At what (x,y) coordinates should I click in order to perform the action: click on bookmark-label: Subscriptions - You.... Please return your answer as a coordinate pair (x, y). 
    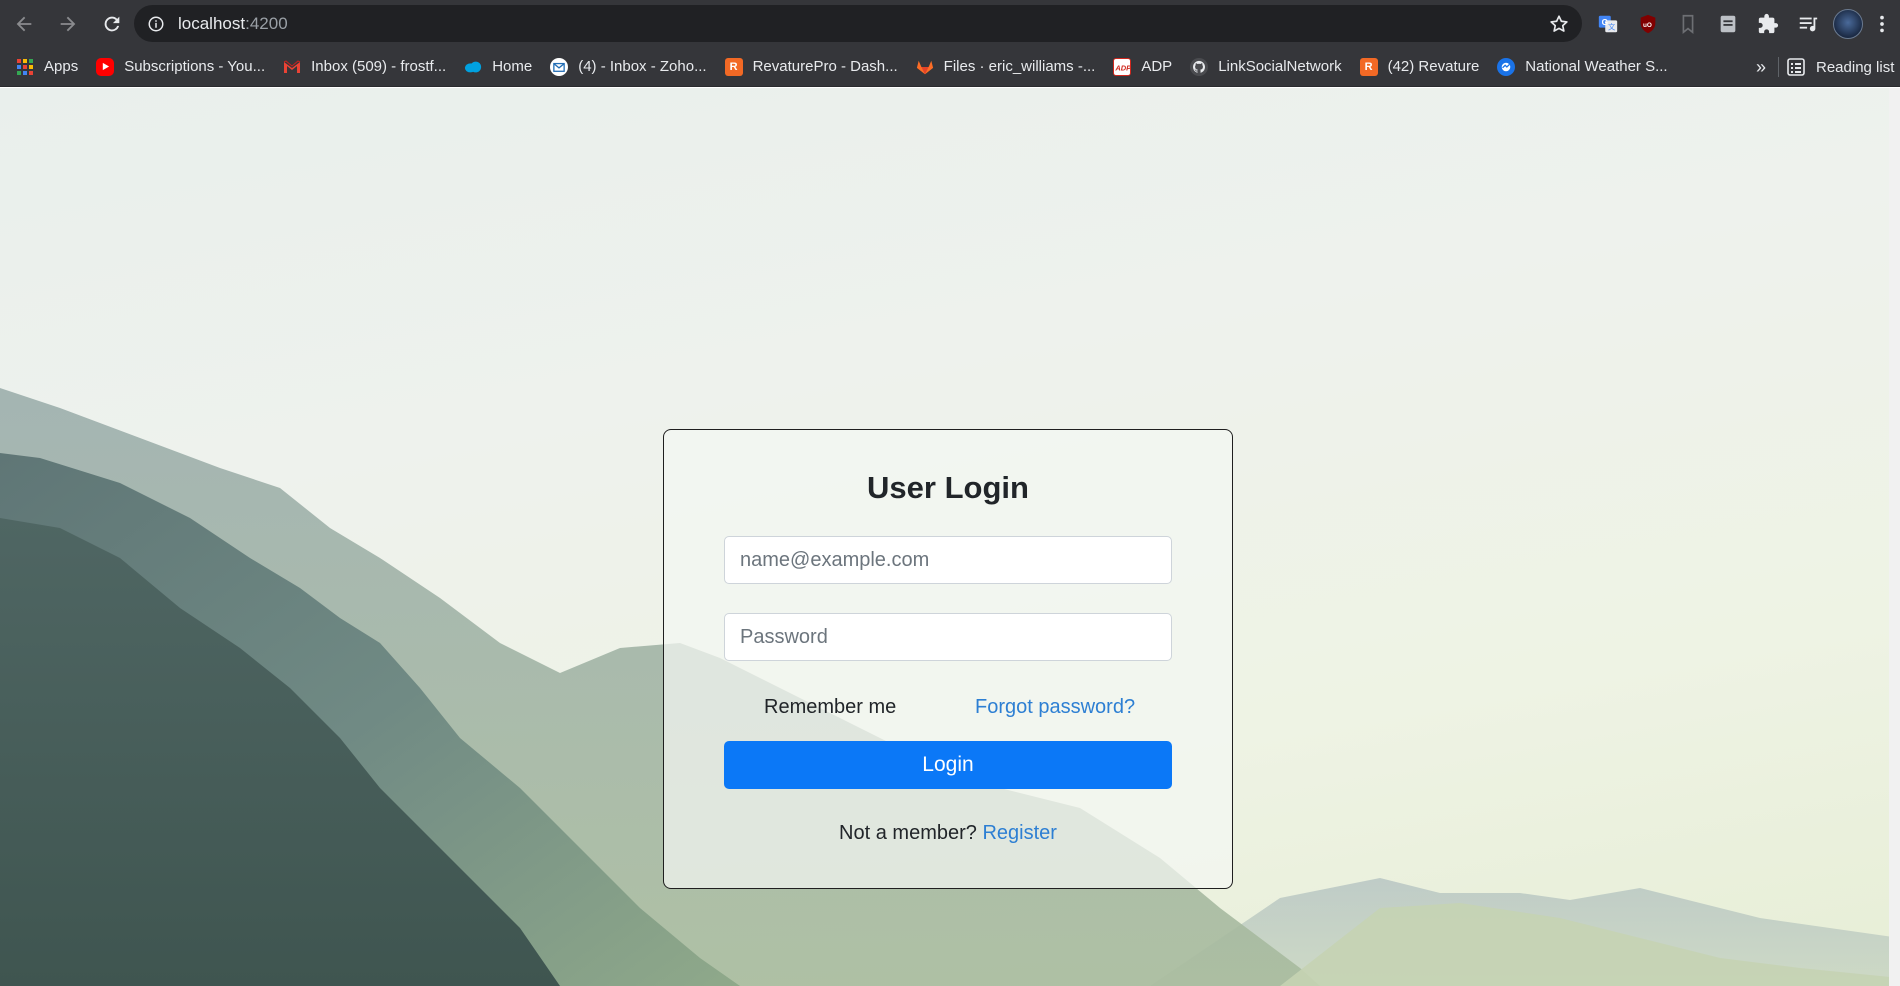
    Looking at the image, I should click on (195, 66).